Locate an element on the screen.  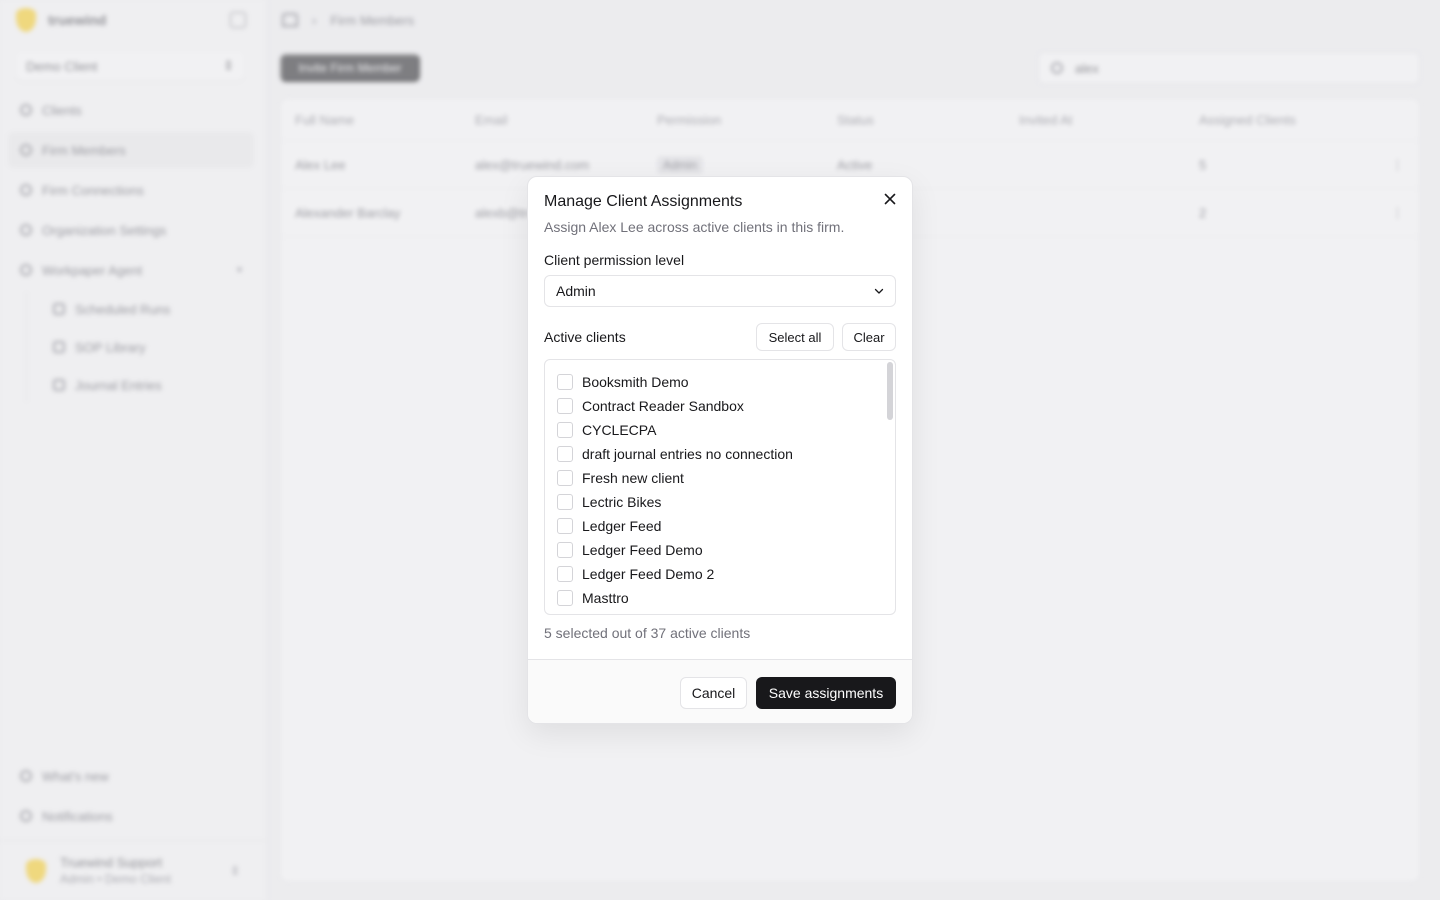
list-item: draft journal entries no connection is located at coordinates (715, 454).